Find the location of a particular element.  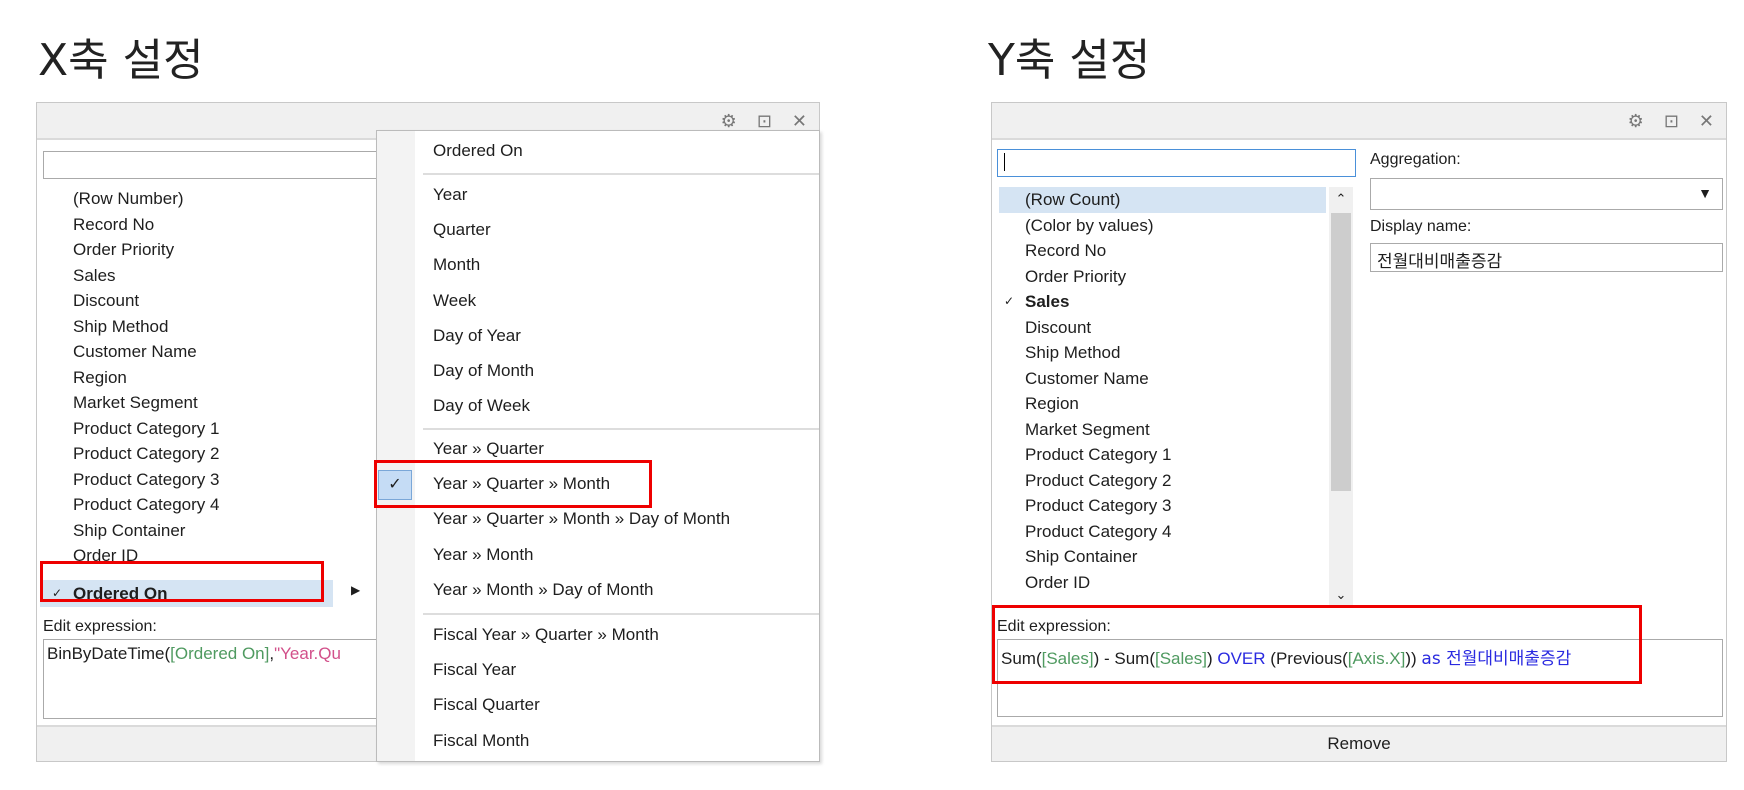

expression-editor: BinByDateTime([Ordered On],"Year.Qu is located at coordinates (213, 679).